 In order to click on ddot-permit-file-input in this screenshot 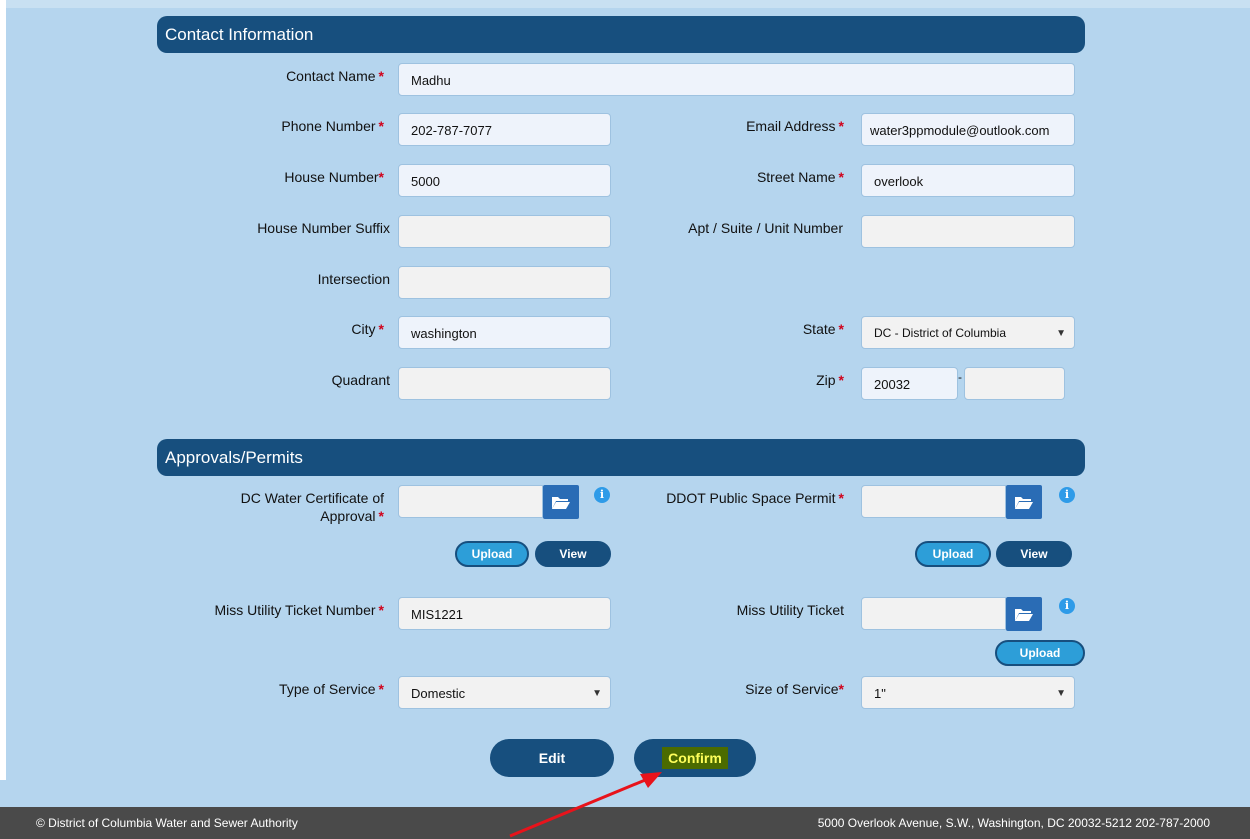, I will do `click(933, 501)`.